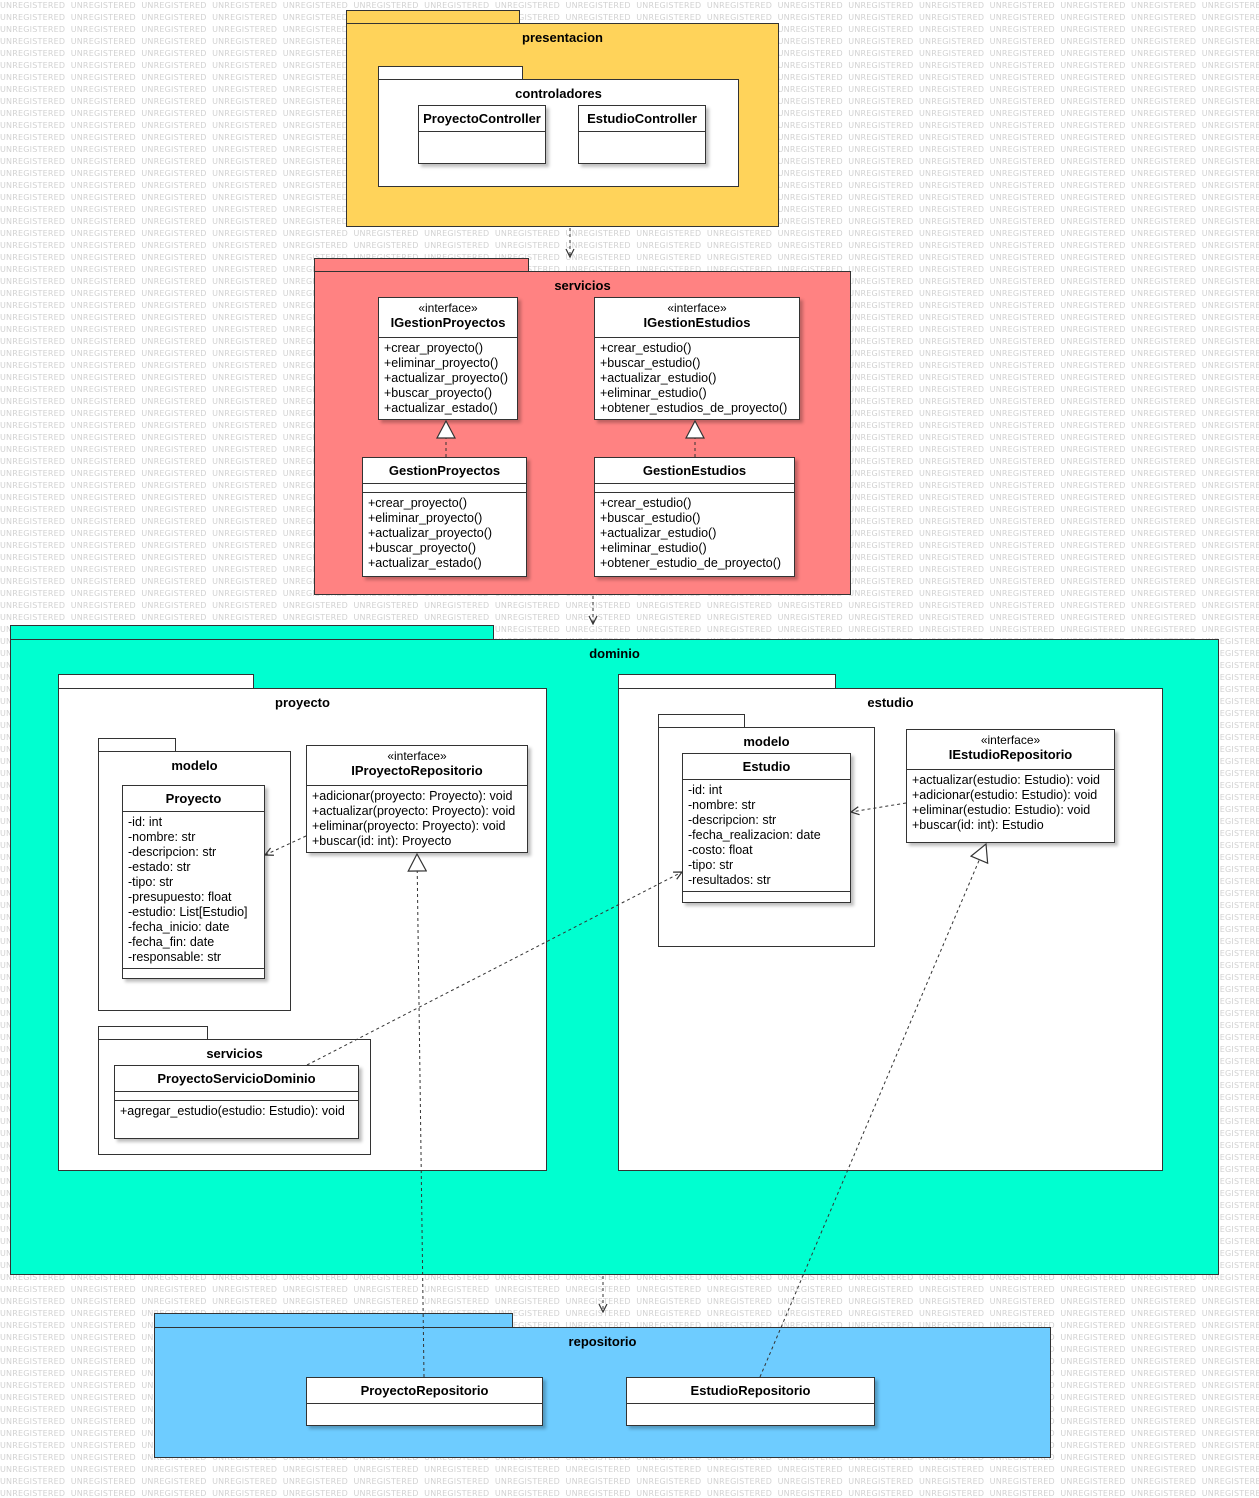 The width and height of the screenshot is (1259, 1498). Describe the element at coordinates (444, 470) in the screenshot. I see `class-name: GestionProyectos` at that location.